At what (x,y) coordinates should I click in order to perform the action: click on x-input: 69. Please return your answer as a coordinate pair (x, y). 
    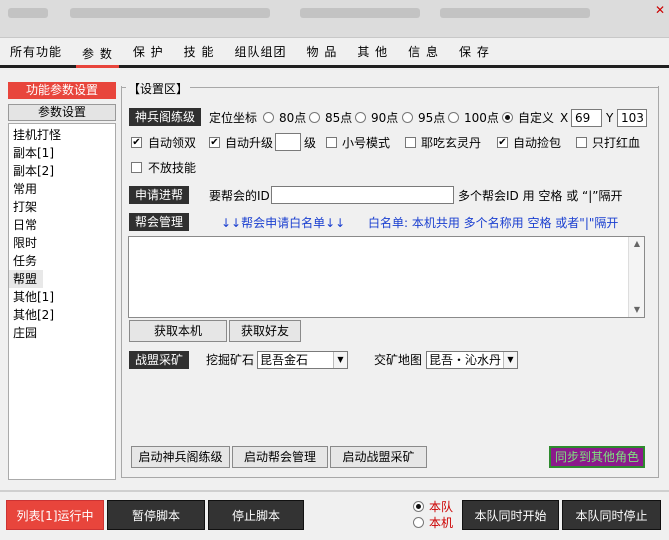
    Looking at the image, I should click on (586, 118).